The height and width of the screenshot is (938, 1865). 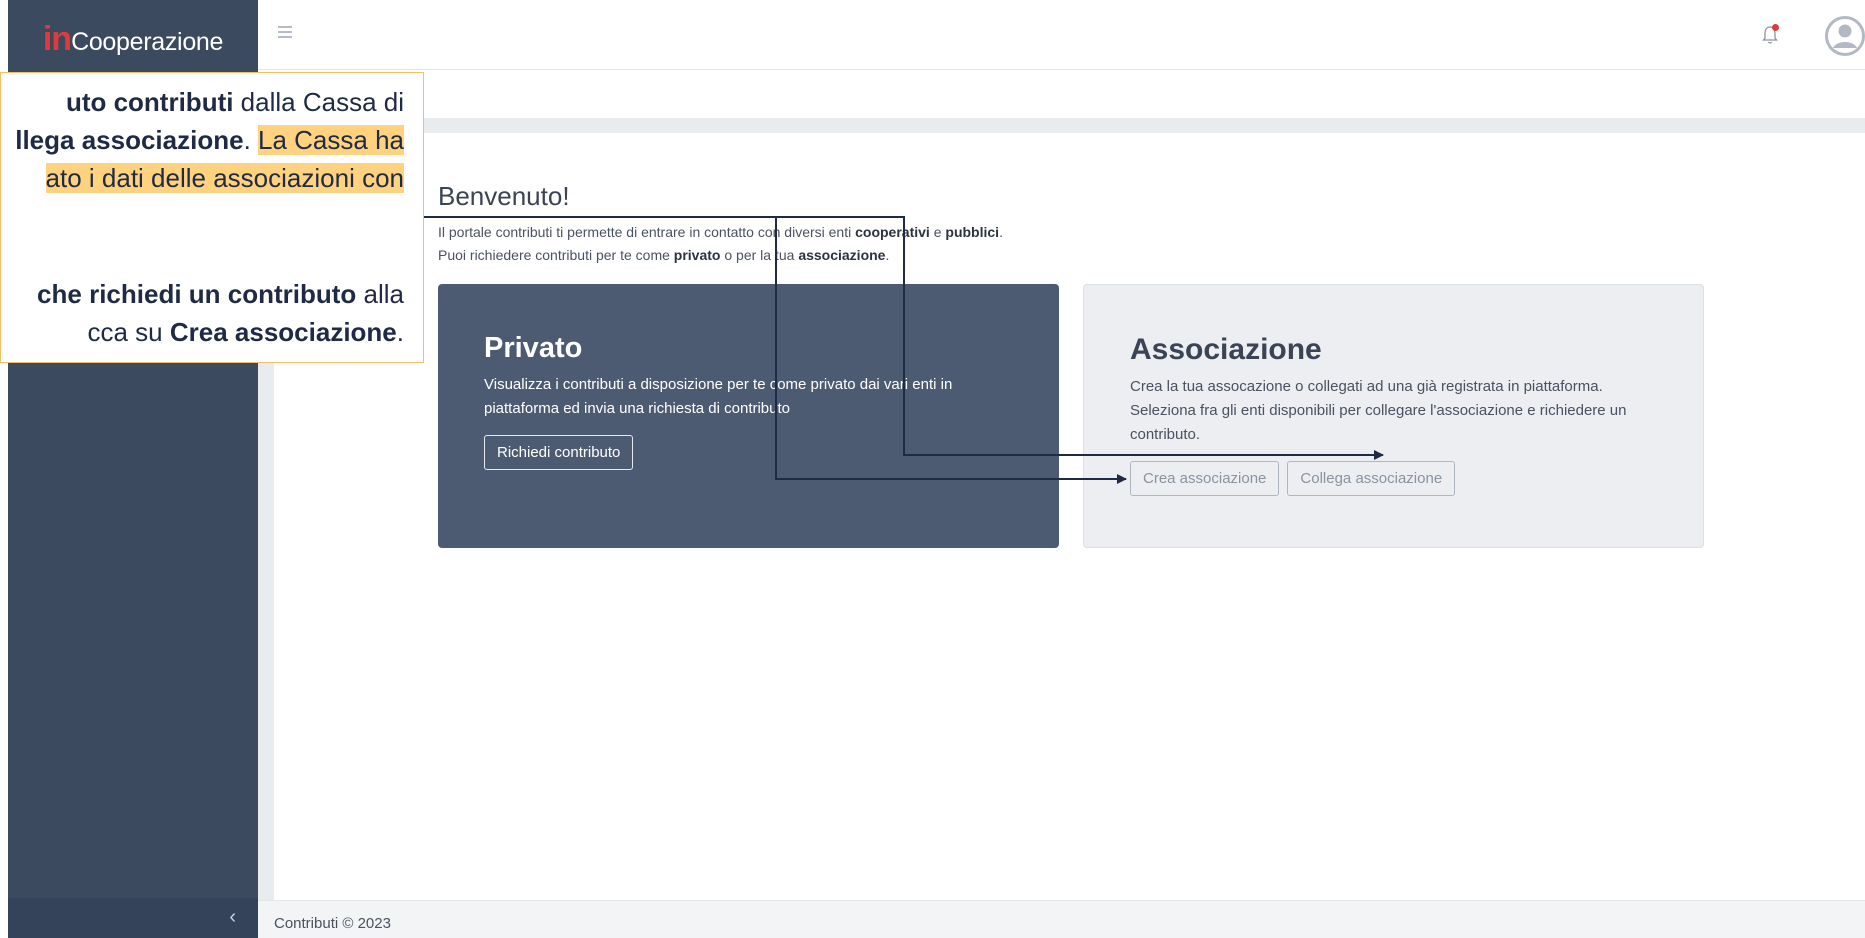 I want to click on callout-line-3: ato i dati delle associazioni con, so click(x=224, y=178).